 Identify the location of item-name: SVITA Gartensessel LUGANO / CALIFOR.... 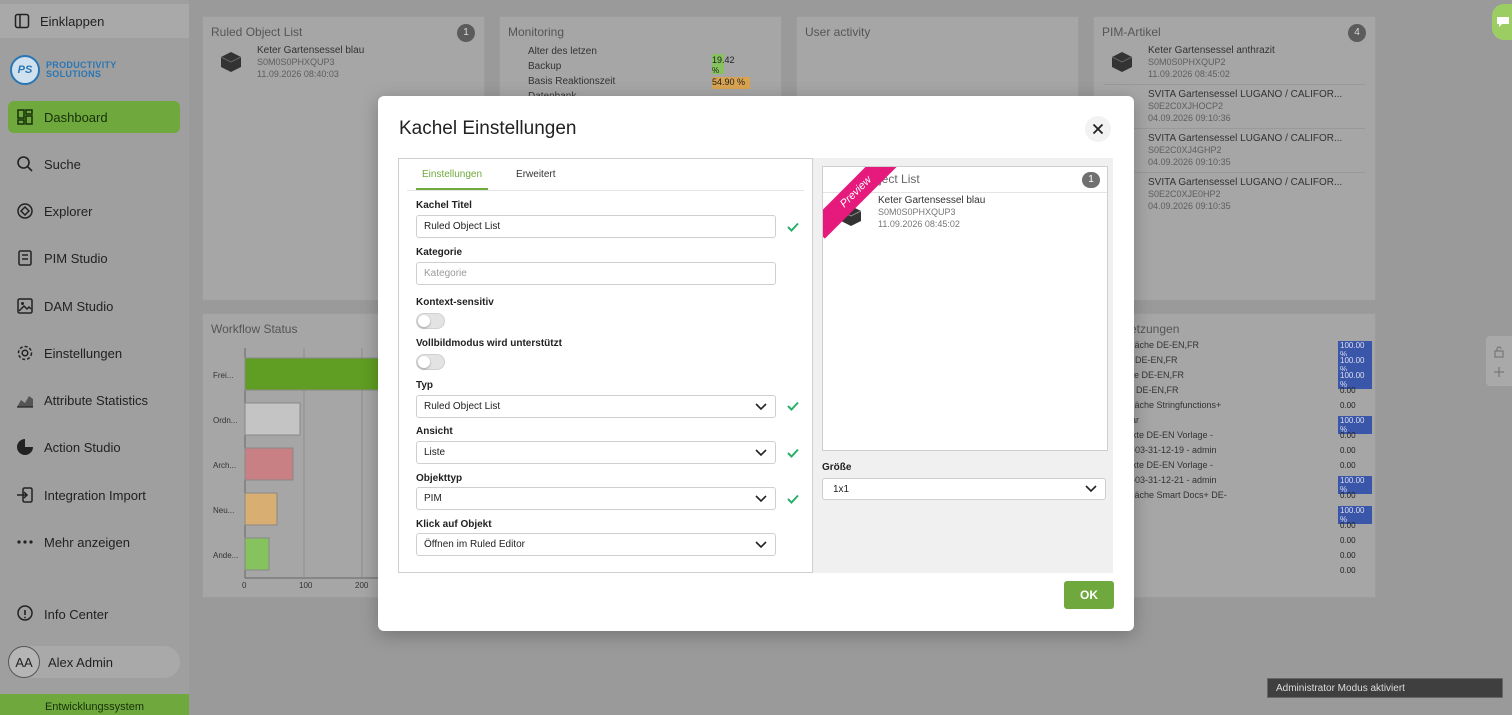
(1245, 138).